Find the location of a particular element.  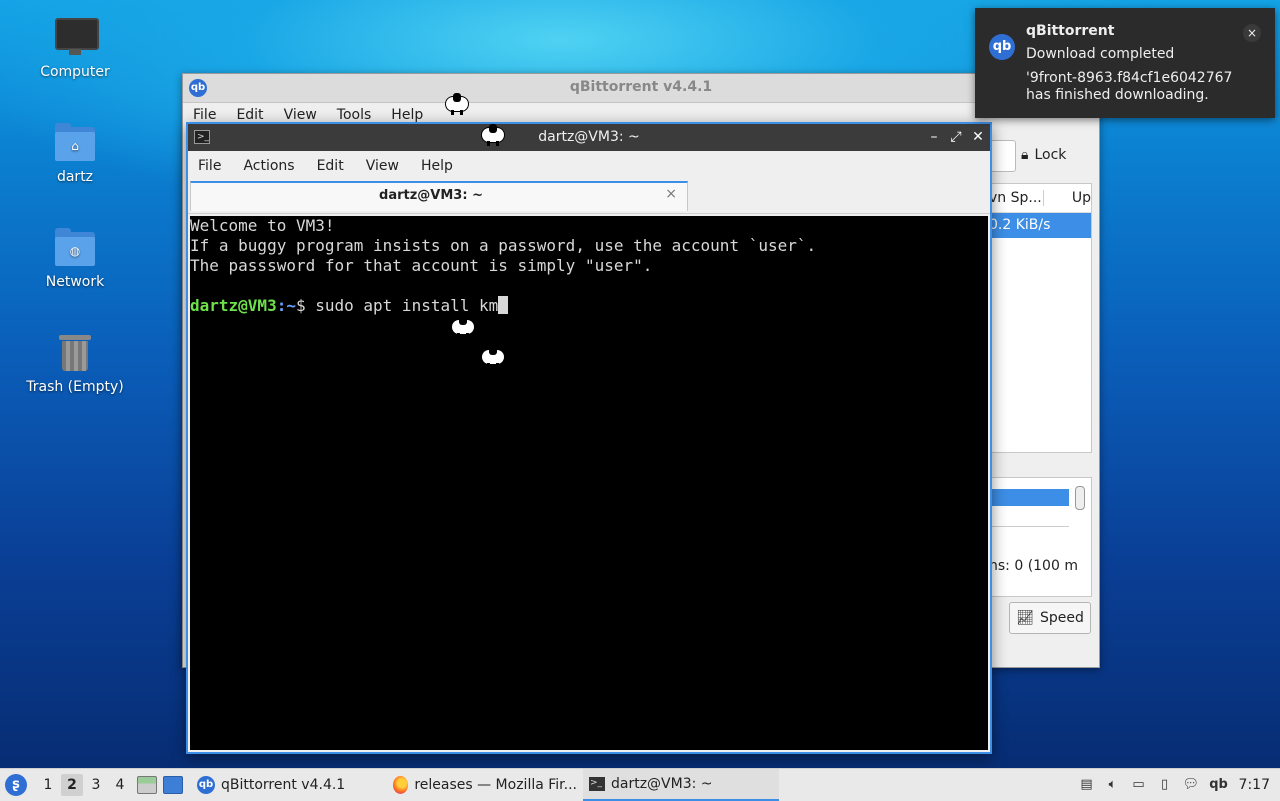

torrent-row-selected: 0.2 KiB/s is located at coordinates (1040, 225).